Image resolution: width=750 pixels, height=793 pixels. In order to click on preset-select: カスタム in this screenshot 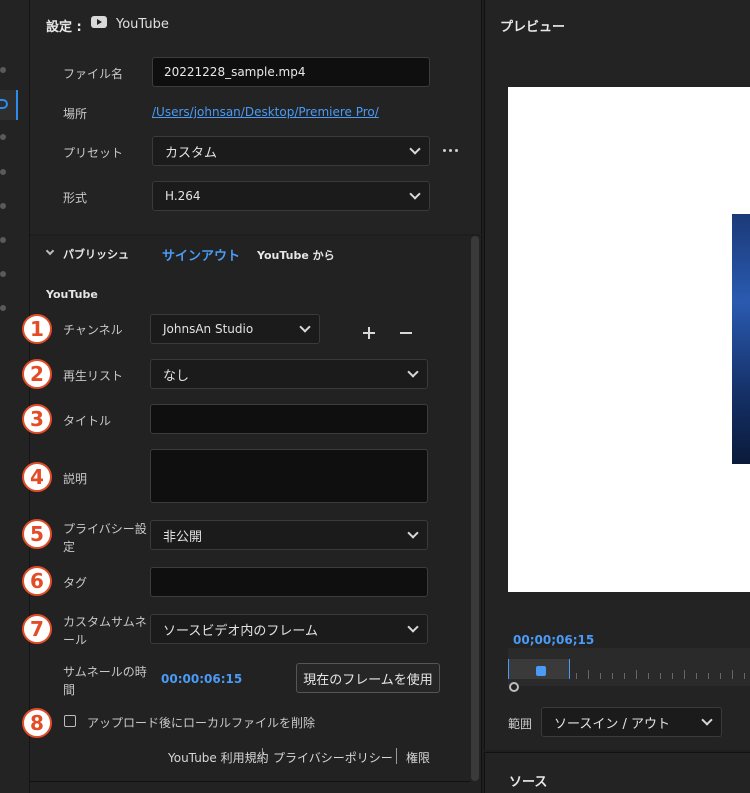, I will do `click(291, 151)`.